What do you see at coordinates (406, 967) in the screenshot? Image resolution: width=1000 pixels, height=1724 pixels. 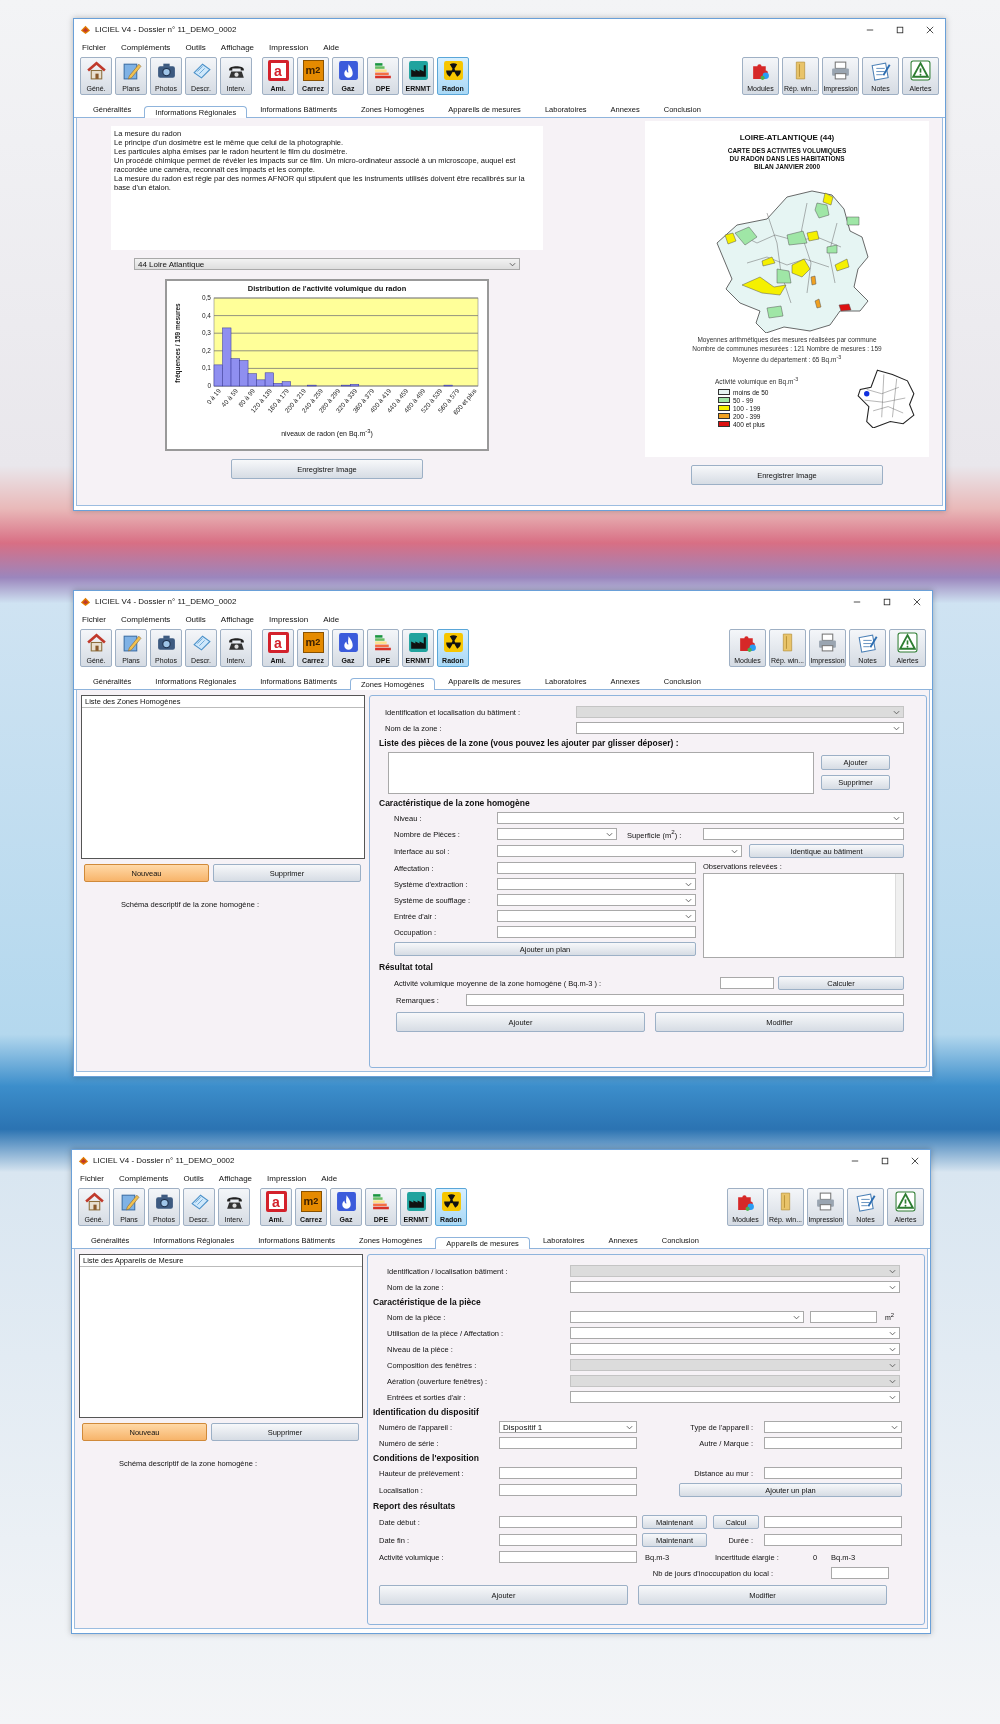 I see `section-heading: Résultat total` at bounding box center [406, 967].